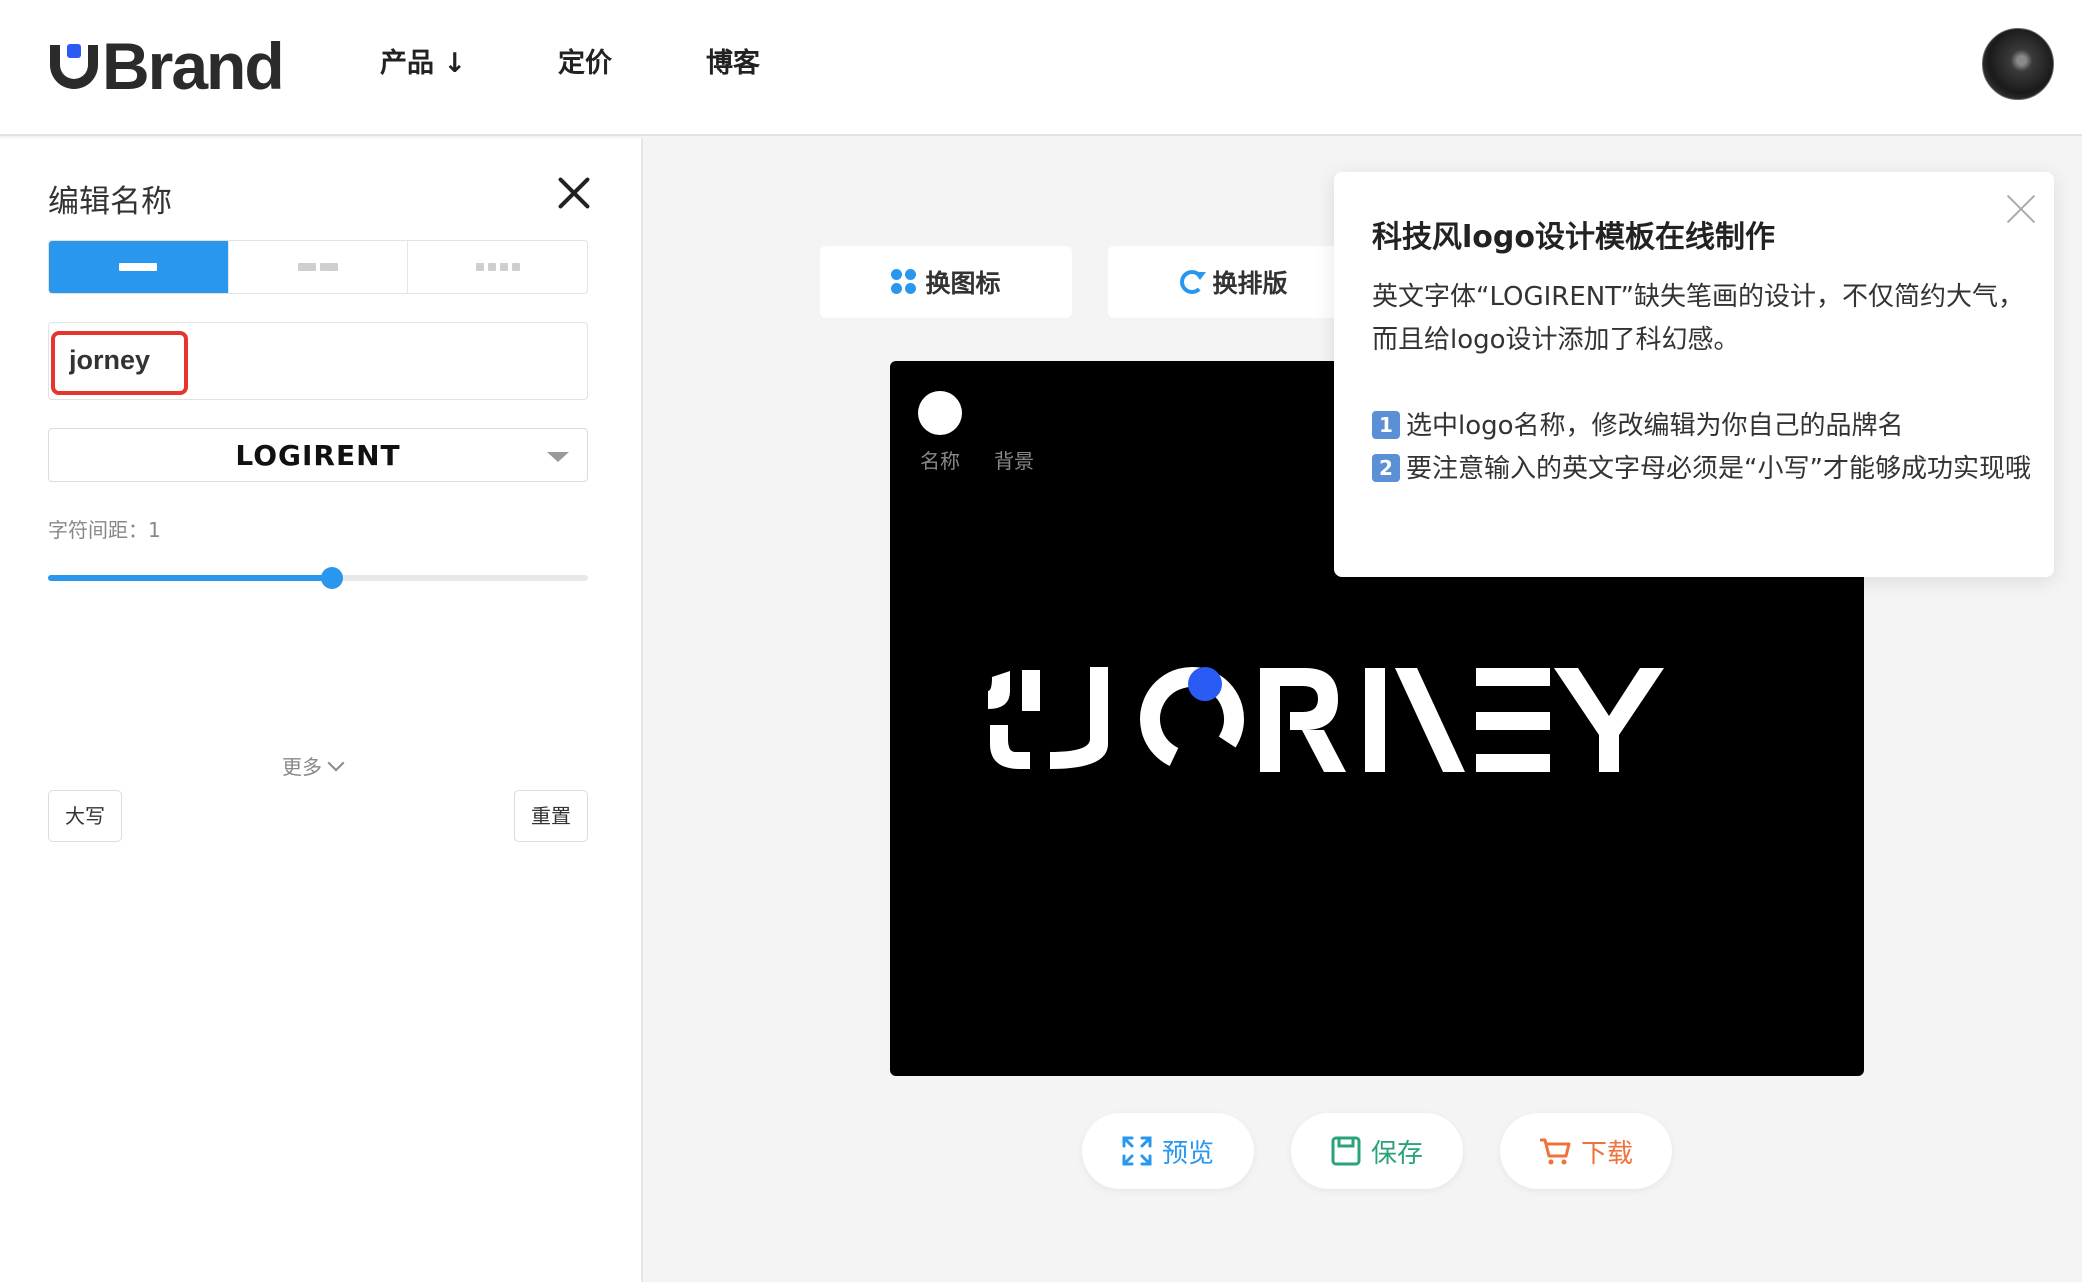 The image size is (2082, 1282). What do you see at coordinates (963, 283) in the screenshot?
I see `change-icon-label: 换图标` at bounding box center [963, 283].